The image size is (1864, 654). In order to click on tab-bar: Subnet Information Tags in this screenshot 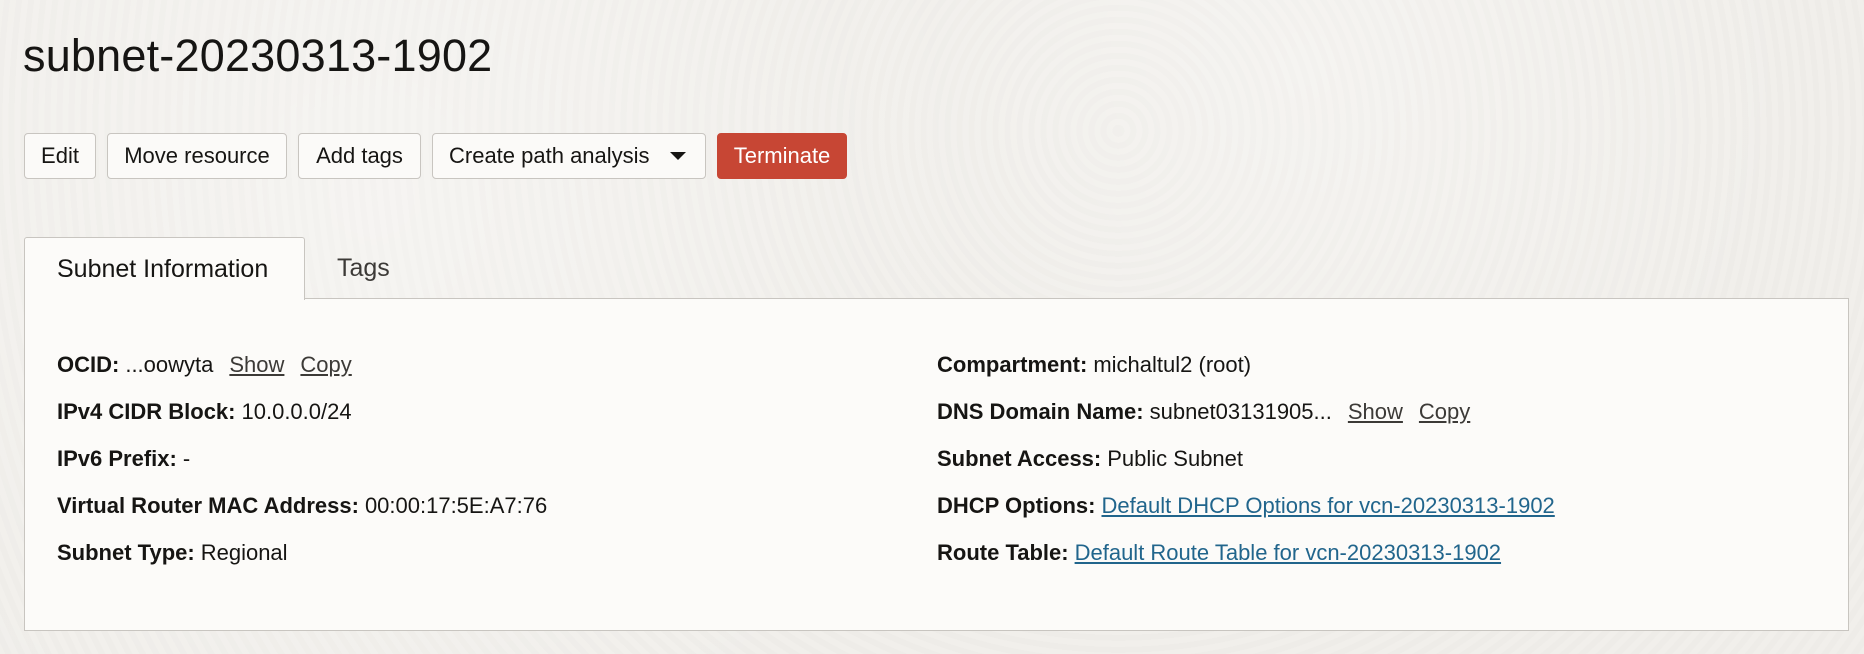, I will do `click(224, 268)`.